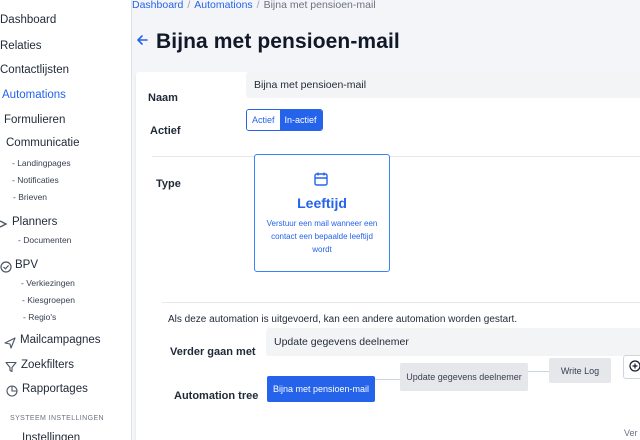 The height and width of the screenshot is (440, 640). Describe the element at coordinates (47, 240) in the screenshot. I see `sidebar-item-label: Documenten` at that location.